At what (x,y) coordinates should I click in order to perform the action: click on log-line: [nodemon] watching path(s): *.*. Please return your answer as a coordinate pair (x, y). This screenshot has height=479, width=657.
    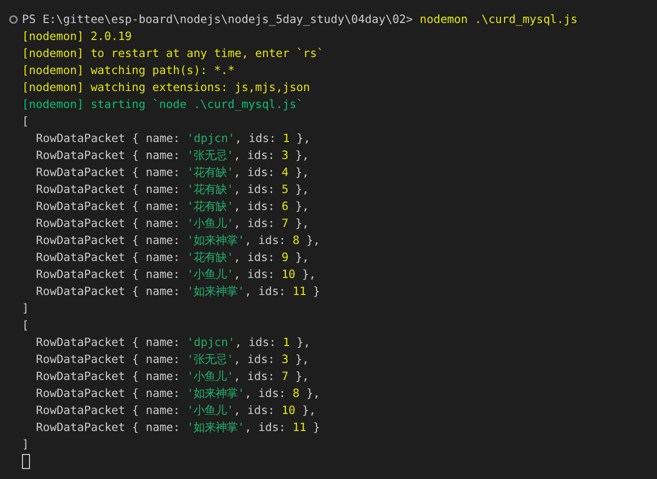
    Looking at the image, I should click on (129, 70).